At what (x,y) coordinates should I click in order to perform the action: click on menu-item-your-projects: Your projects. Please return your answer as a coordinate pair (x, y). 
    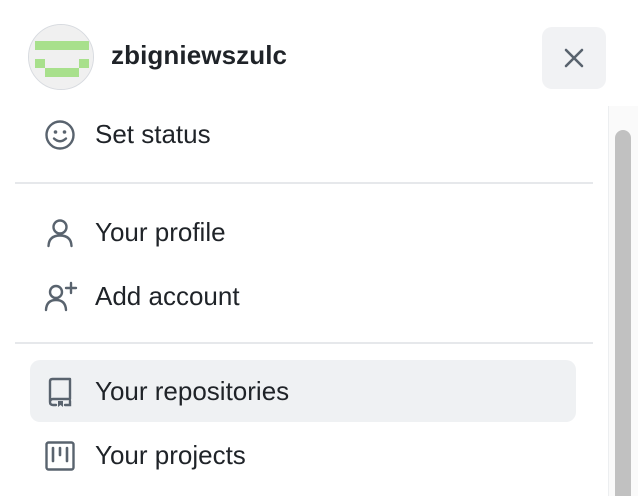
    Looking at the image, I should click on (303, 455).